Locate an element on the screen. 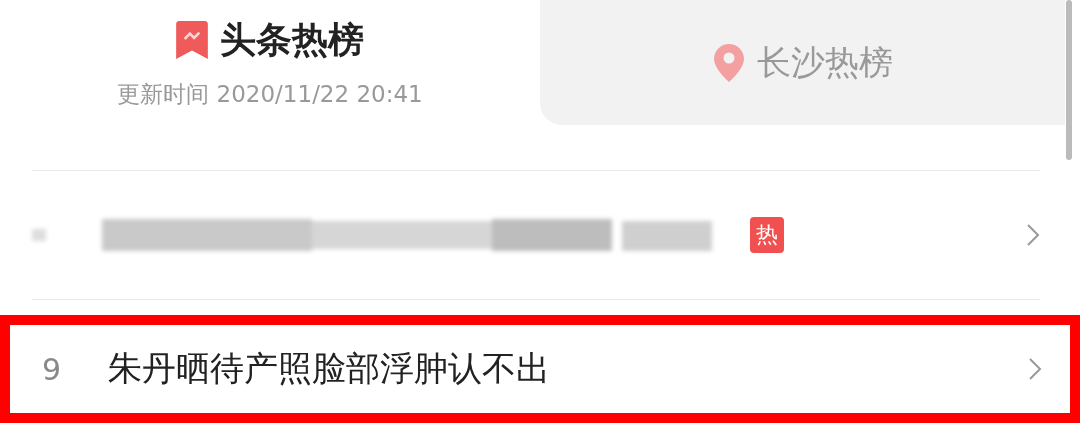 The image size is (1080, 423). update-time: 更新时间 2020/11/22 20:41 is located at coordinates (270, 94).